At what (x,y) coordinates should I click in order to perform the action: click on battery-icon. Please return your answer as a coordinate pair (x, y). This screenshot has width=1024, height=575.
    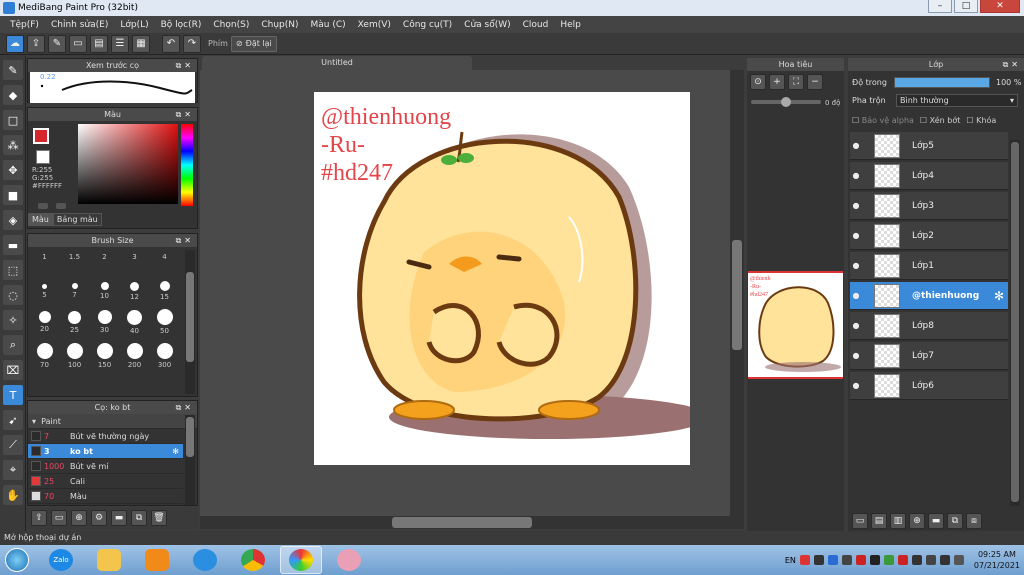
    Looking at the image, I should click on (930, 560).